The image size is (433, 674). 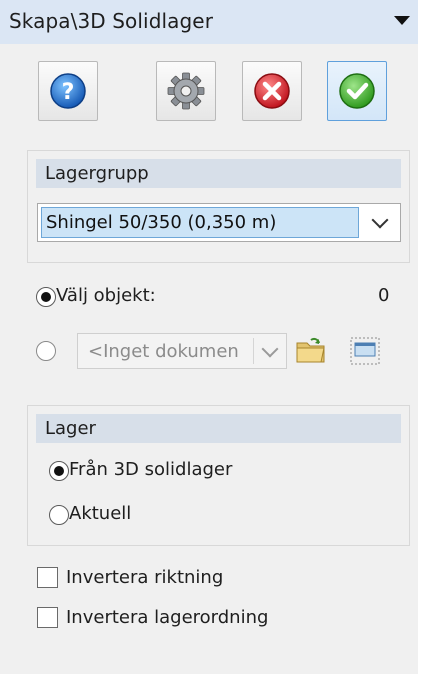 I want to click on select-object-label: Välj objekt:, so click(x=106, y=295).